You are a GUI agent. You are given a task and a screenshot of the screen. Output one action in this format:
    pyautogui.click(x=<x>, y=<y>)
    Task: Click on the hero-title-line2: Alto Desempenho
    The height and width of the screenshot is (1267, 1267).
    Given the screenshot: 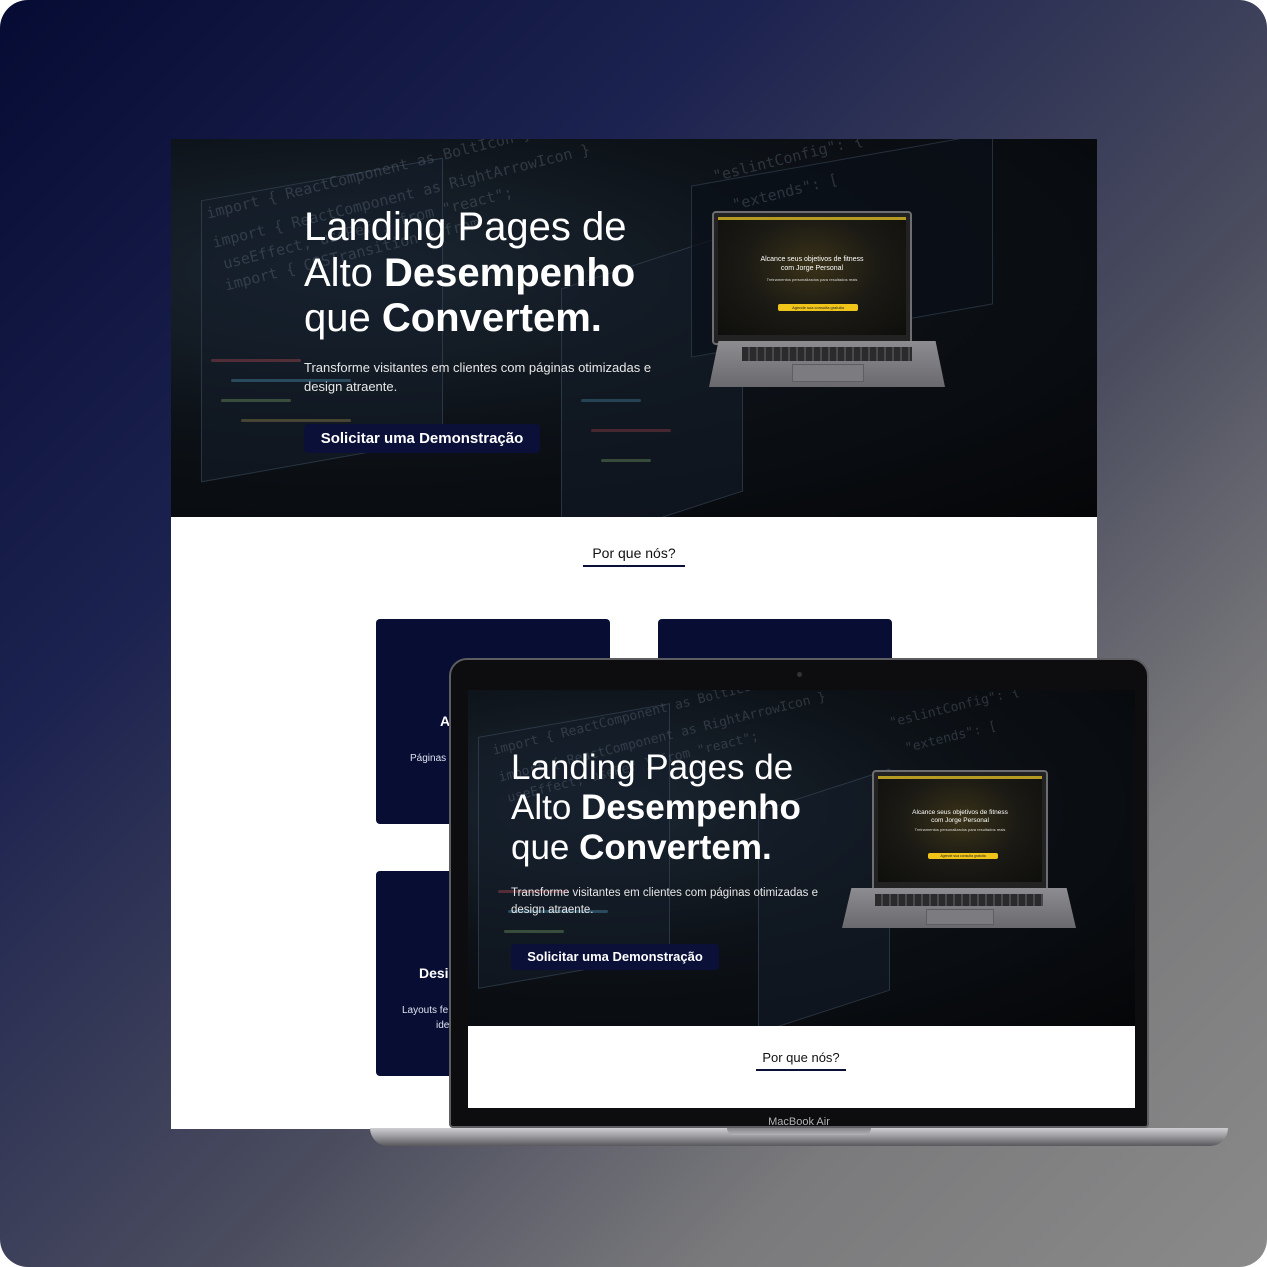 What is the action you would take?
    pyautogui.click(x=470, y=272)
    